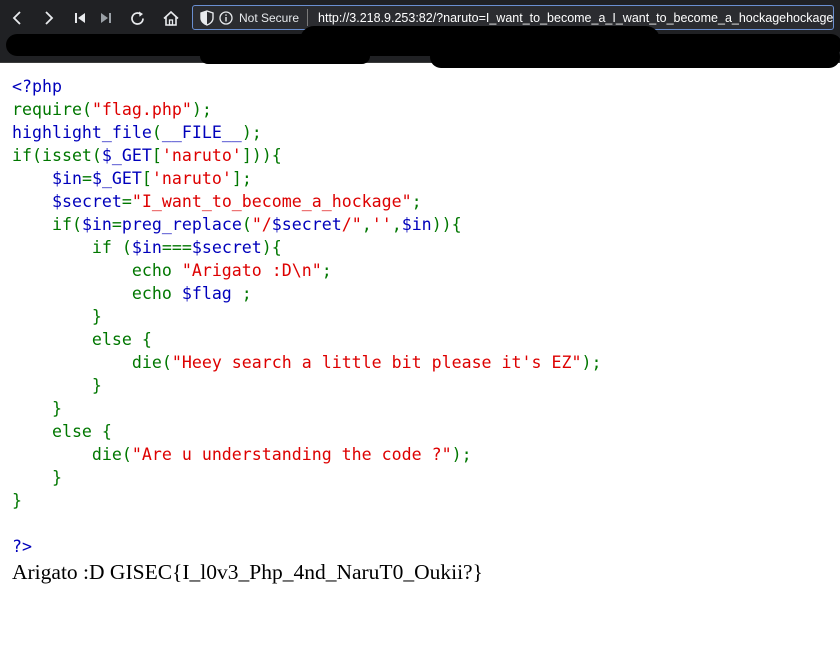  Describe the element at coordinates (308, 17) in the screenshot. I see `address-separator` at that location.